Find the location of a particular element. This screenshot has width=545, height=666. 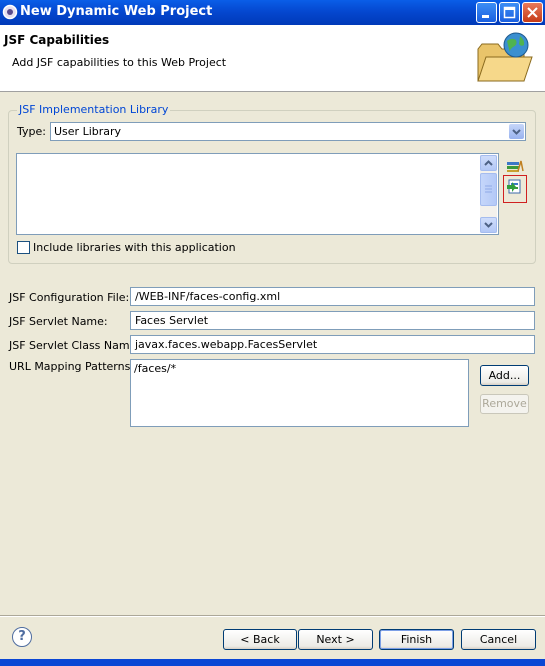

download-library-icon is located at coordinates (515, 187).